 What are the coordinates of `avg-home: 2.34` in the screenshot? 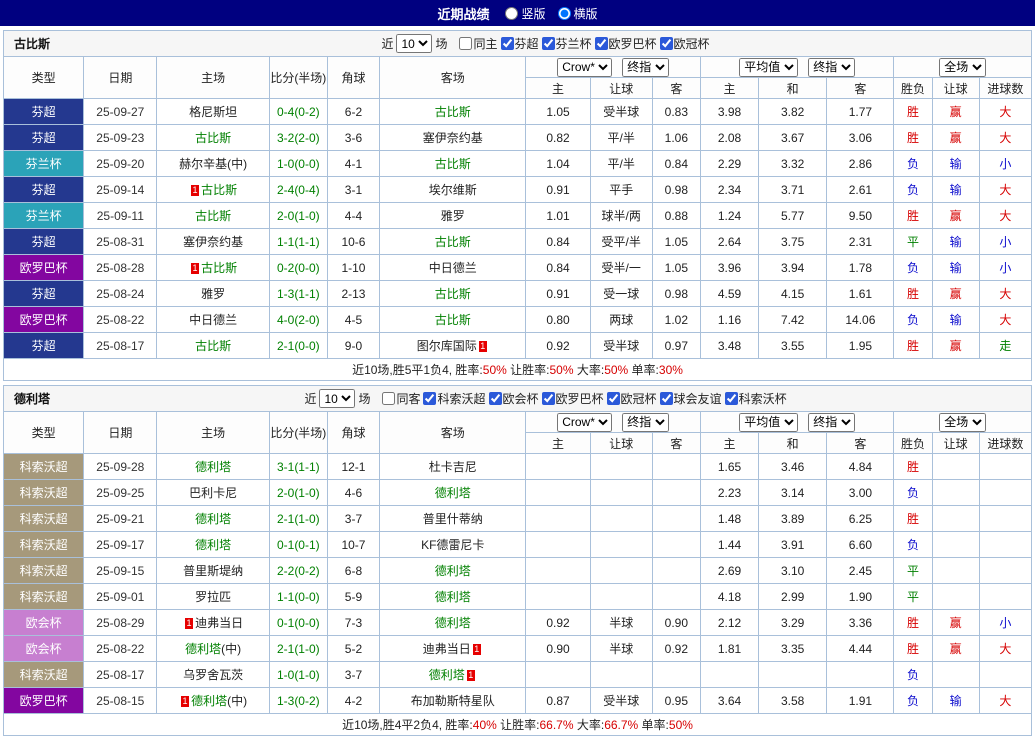 It's located at (729, 189).